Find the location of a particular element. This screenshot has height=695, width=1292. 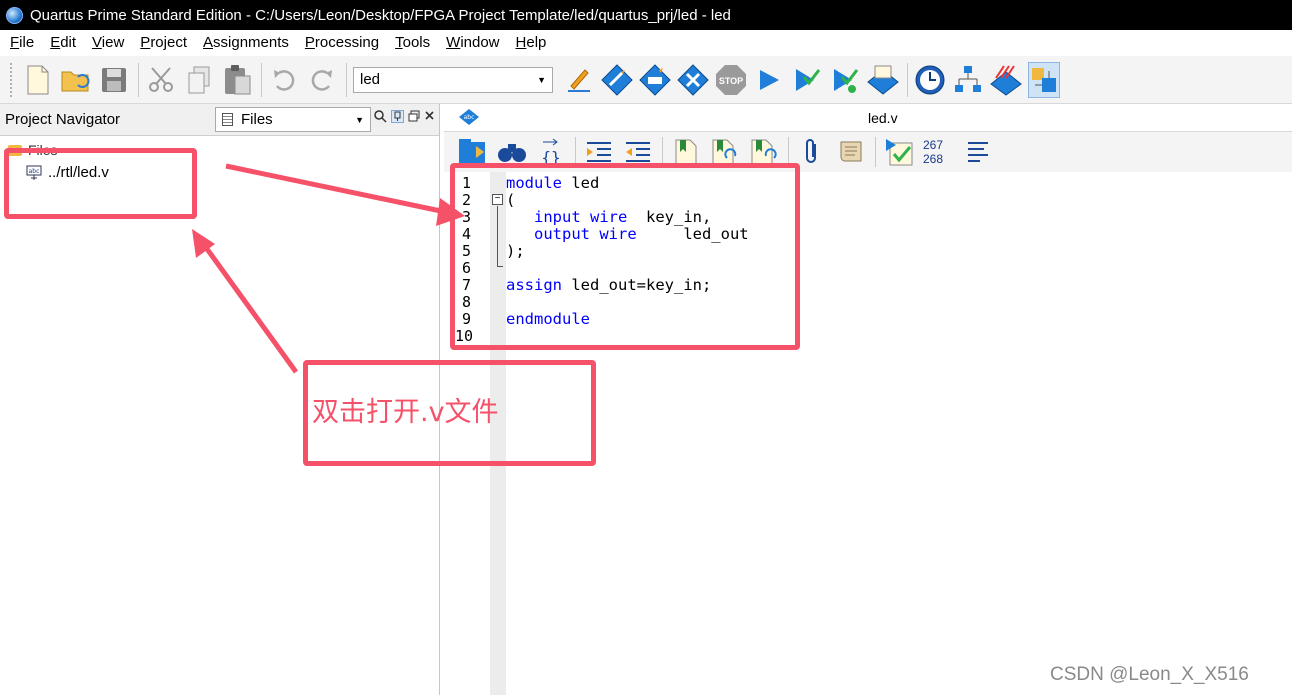

analysis-icon is located at coordinates (617, 80).